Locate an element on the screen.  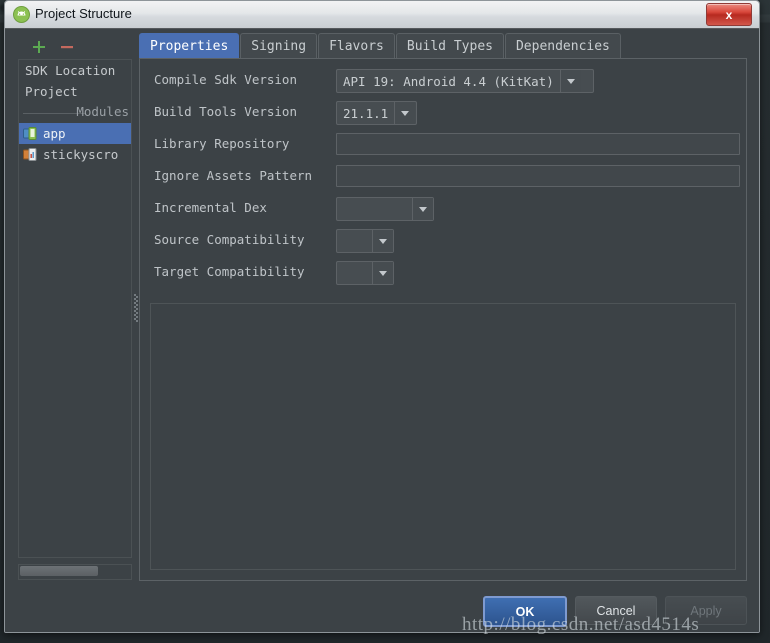
add-module-button is located at coordinates (39, 47).